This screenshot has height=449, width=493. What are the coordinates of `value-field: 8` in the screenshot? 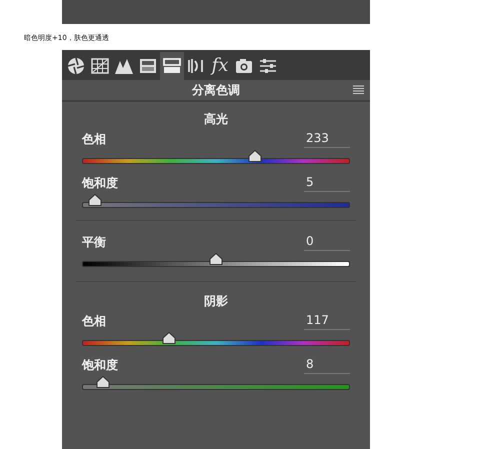 It's located at (327, 365).